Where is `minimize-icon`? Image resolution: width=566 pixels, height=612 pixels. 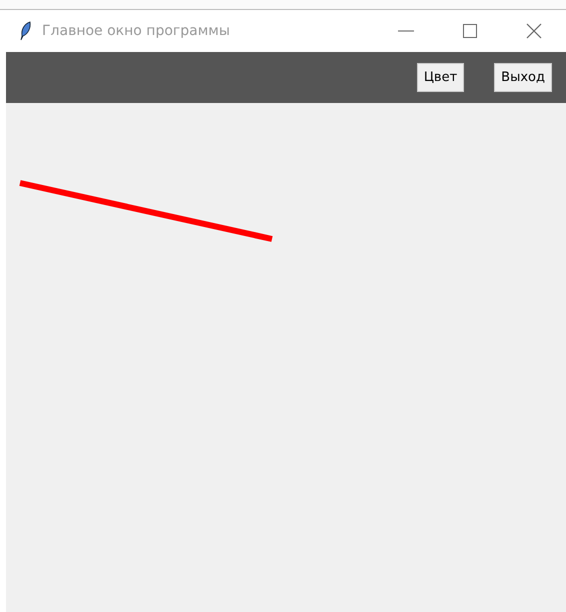 minimize-icon is located at coordinates (406, 31).